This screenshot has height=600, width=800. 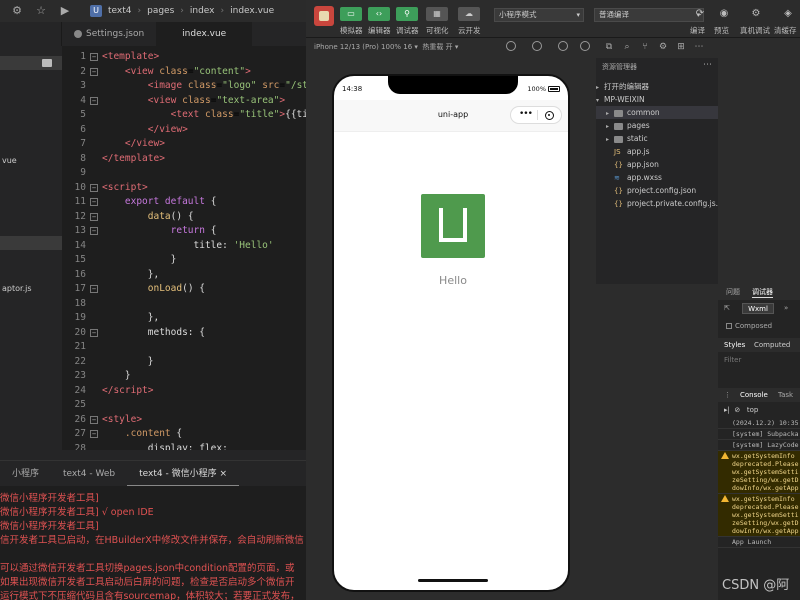 What do you see at coordinates (17, 11) in the screenshot?
I see `settings-icon: ⚙` at bounding box center [17, 11].